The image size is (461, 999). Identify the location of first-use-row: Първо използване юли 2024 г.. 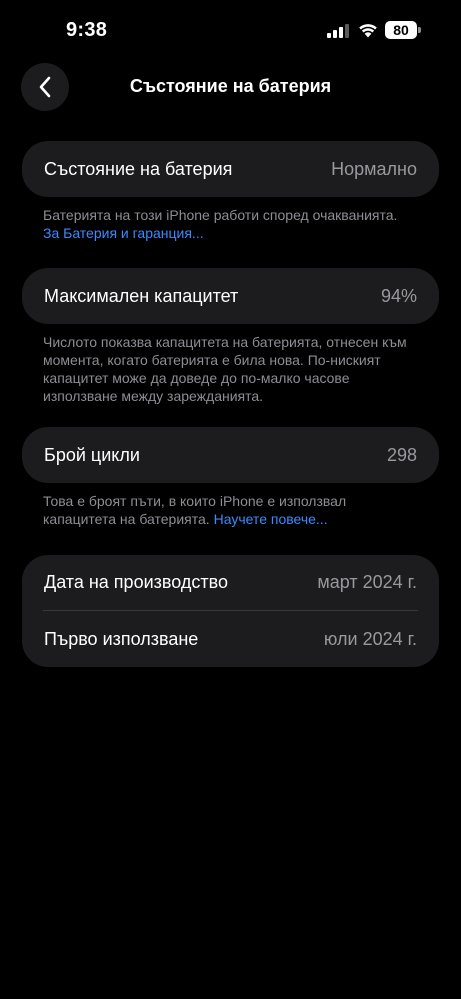
(230, 639).